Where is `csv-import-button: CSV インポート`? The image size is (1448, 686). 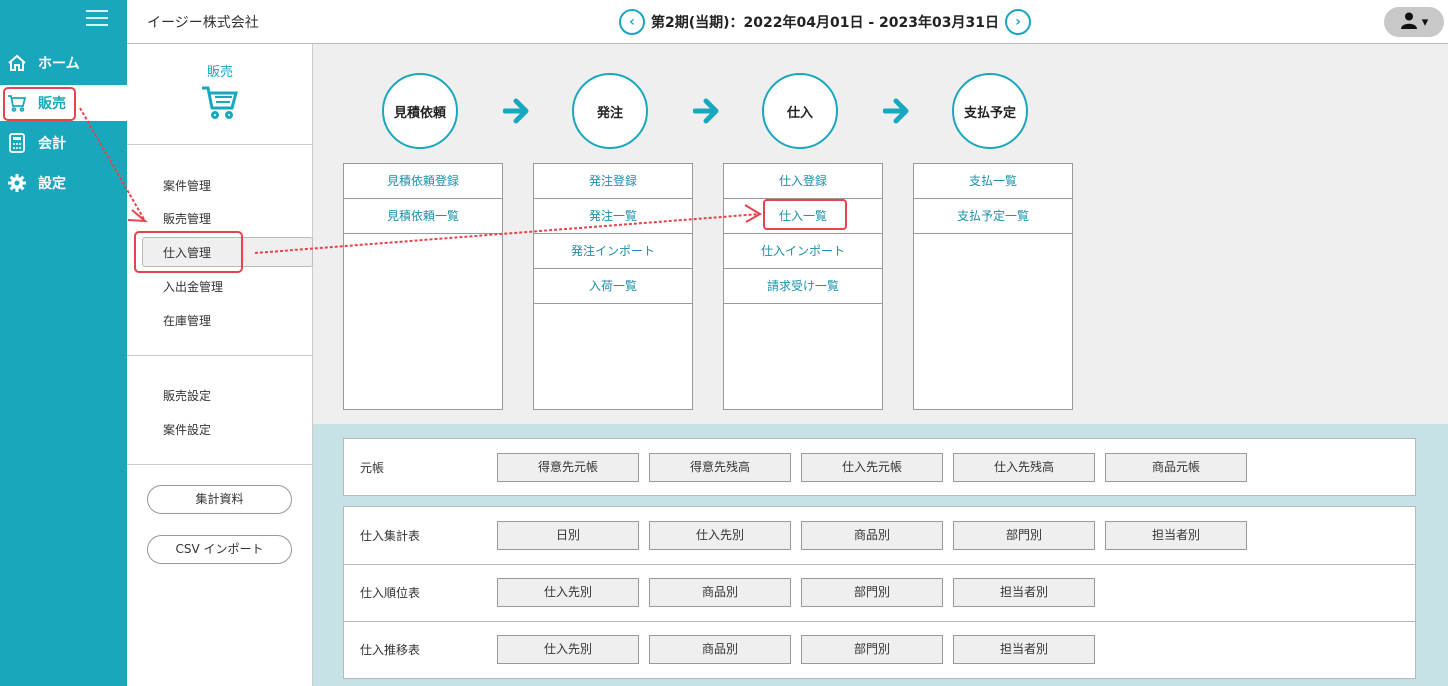
csv-import-button: CSV インポート is located at coordinates (219, 549).